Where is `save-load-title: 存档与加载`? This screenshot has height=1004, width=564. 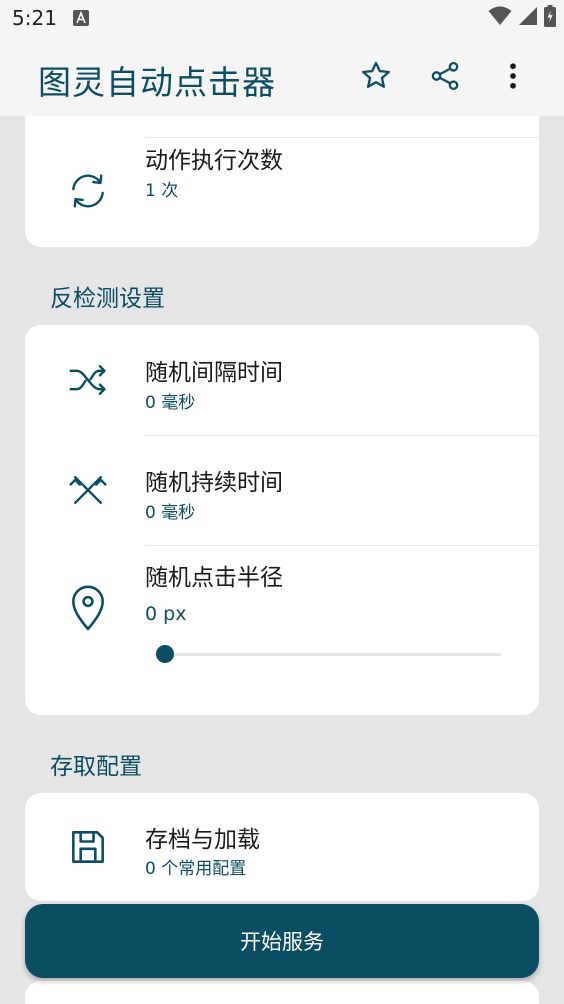
save-load-title: 存档与加载 is located at coordinates (202, 840).